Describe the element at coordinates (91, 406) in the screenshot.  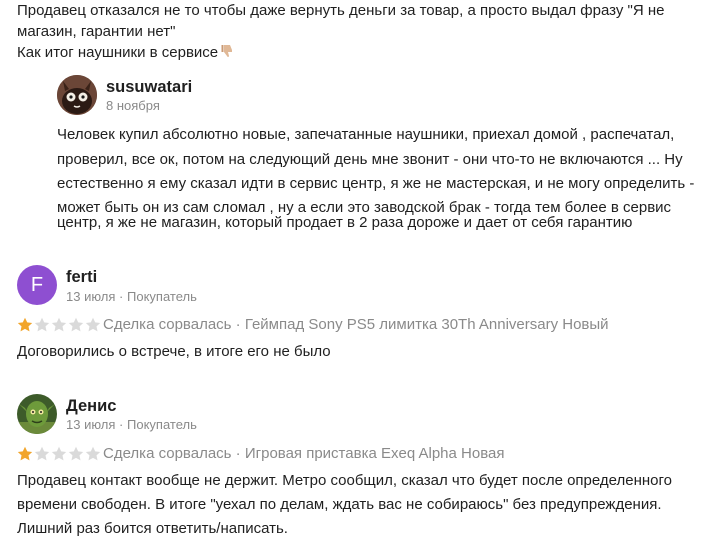
I see `reviewer-name: Денис` at that location.